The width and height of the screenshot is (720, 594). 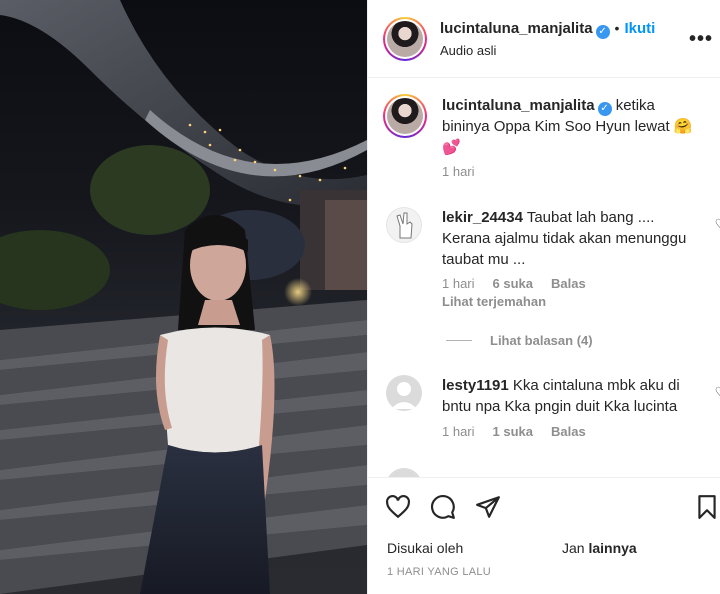 What do you see at coordinates (612, 548) in the screenshot?
I see `liked-by-others: lainnya` at bounding box center [612, 548].